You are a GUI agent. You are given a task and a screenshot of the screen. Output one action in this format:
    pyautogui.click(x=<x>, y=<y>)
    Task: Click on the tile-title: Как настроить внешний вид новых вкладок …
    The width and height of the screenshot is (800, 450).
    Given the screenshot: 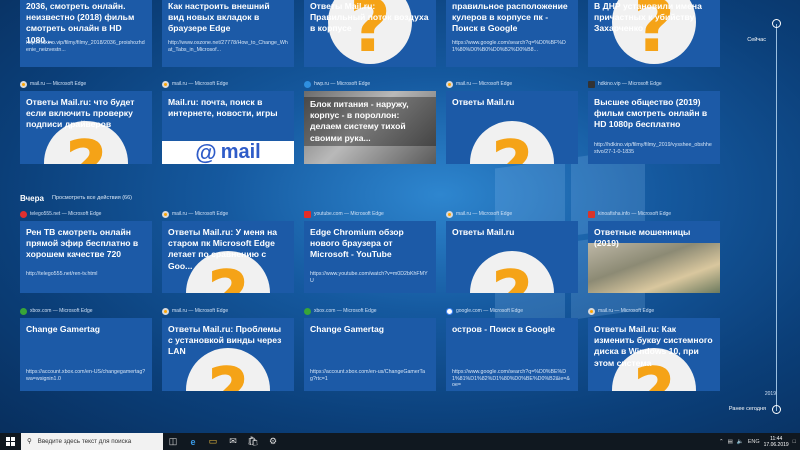 What is the action you would take?
    pyautogui.click(x=219, y=17)
    